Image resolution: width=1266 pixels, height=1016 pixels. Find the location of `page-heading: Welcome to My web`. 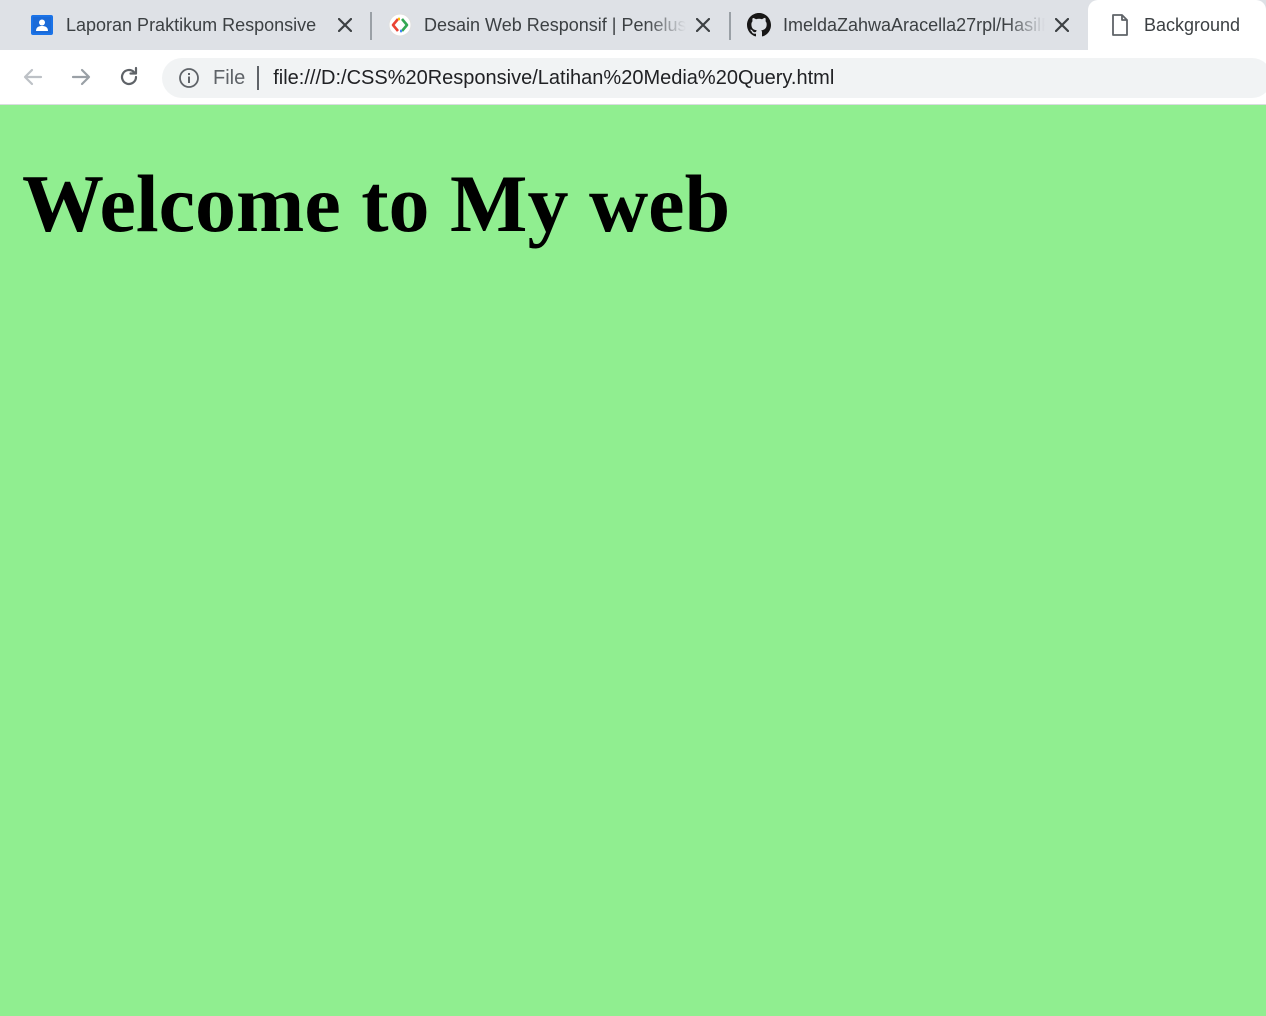

page-heading: Welcome to My web is located at coordinates (376, 203).